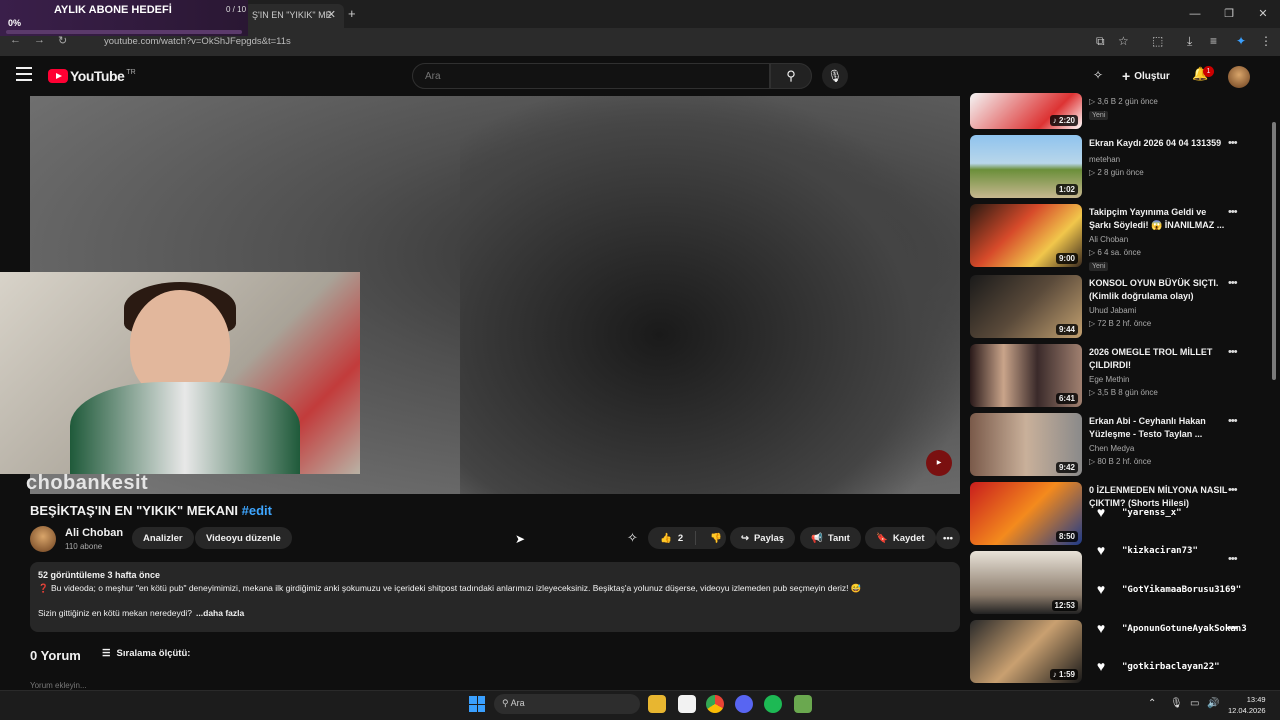 This screenshot has height=720, width=1280. I want to click on recommendation-meta: ▷ 3,6 B 2 gün önce, so click(1123, 101).